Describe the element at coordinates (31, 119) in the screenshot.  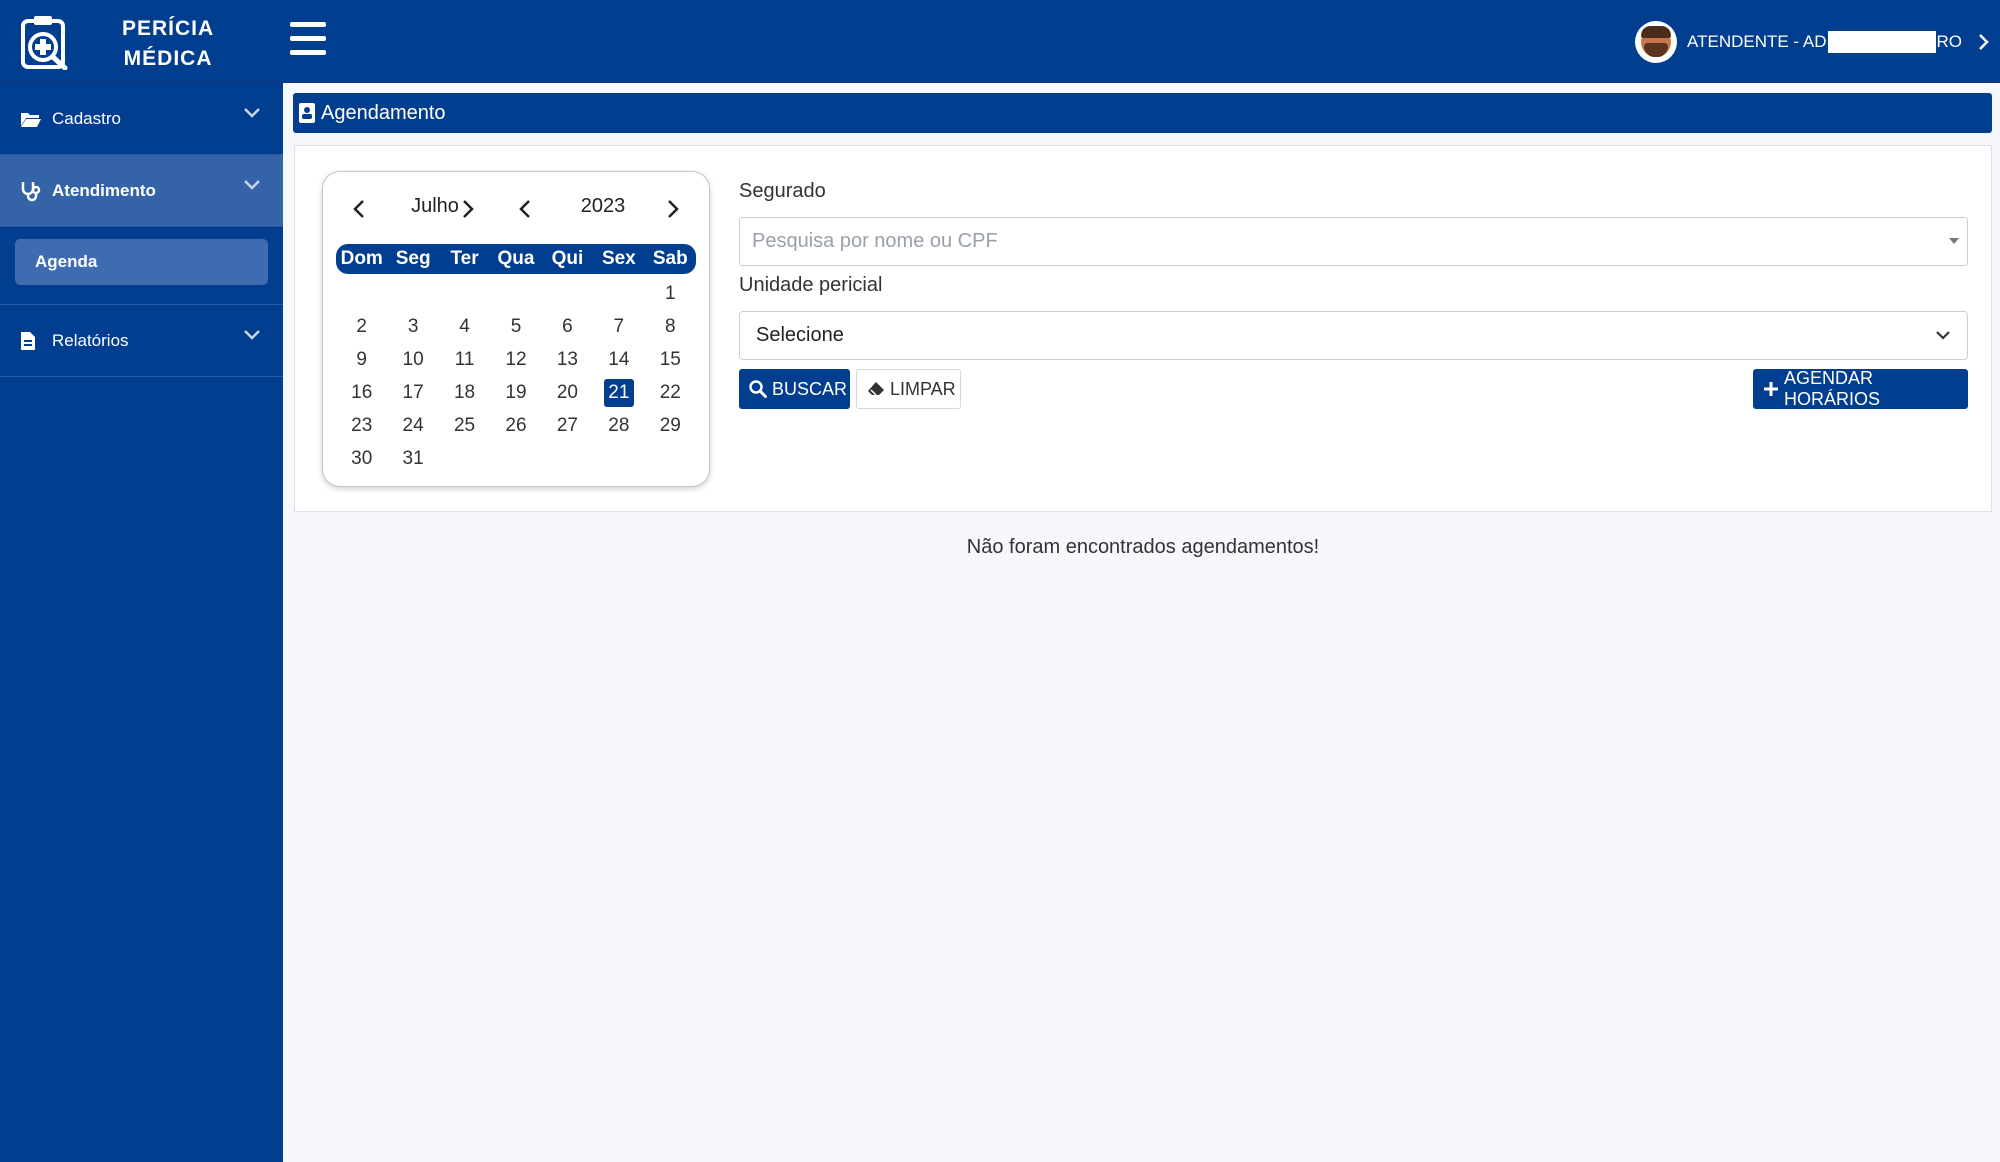
I see `folder-open-icon` at that location.